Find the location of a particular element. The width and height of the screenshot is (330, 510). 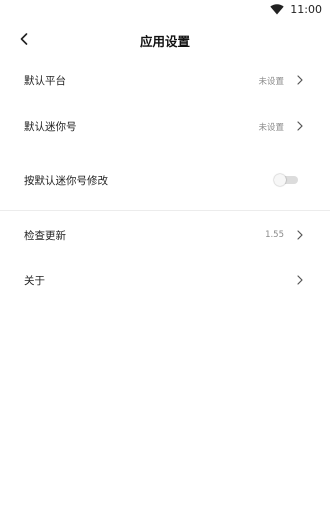

setting-check-update: 检查更新 1.55 is located at coordinates (165, 235).